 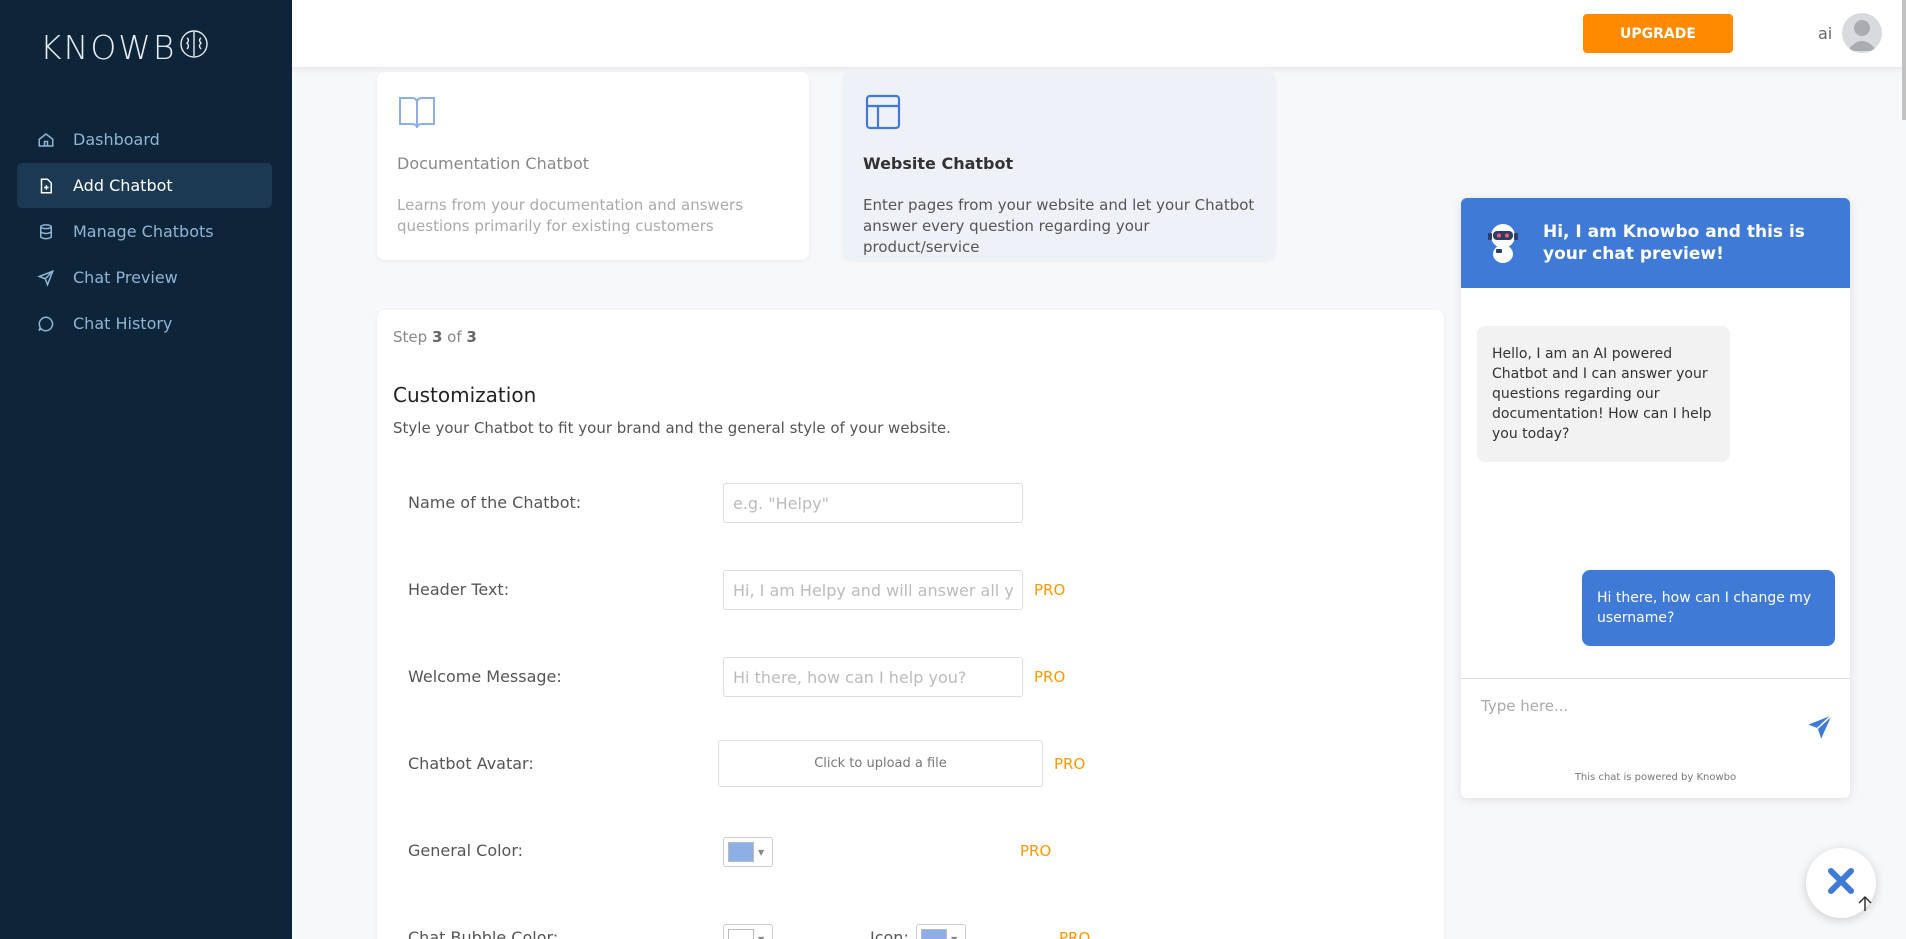 What do you see at coordinates (471, 763) in the screenshot?
I see `chatbot-avatar-label: Chatbot Avatar:` at bounding box center [471, 763].